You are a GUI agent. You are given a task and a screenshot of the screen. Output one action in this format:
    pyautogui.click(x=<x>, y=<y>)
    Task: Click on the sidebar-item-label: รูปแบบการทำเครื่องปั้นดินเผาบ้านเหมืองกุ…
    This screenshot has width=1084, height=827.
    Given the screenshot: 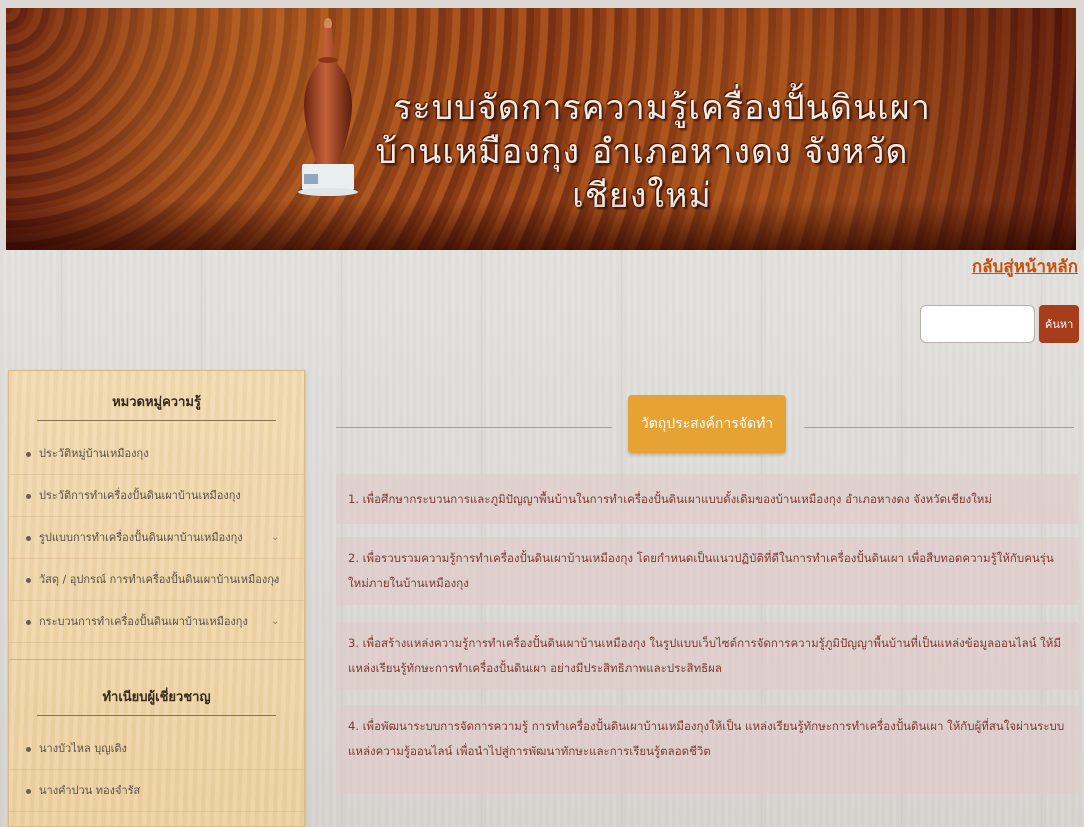 What is the action you would take?
    pyautogui.click(x=141, y=537)
    